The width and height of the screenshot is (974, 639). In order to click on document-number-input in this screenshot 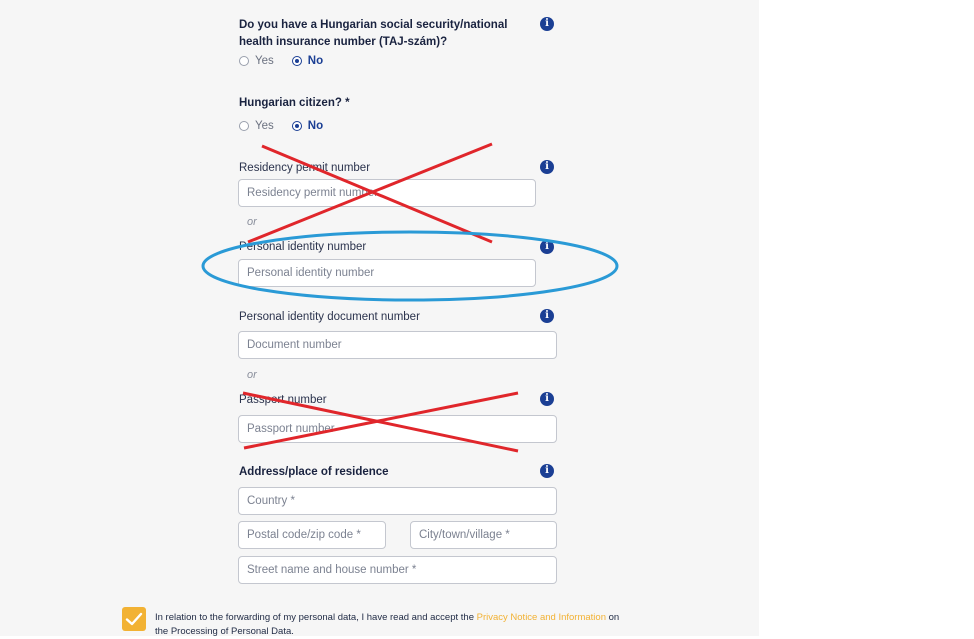, I will do `click(397, 345)`.